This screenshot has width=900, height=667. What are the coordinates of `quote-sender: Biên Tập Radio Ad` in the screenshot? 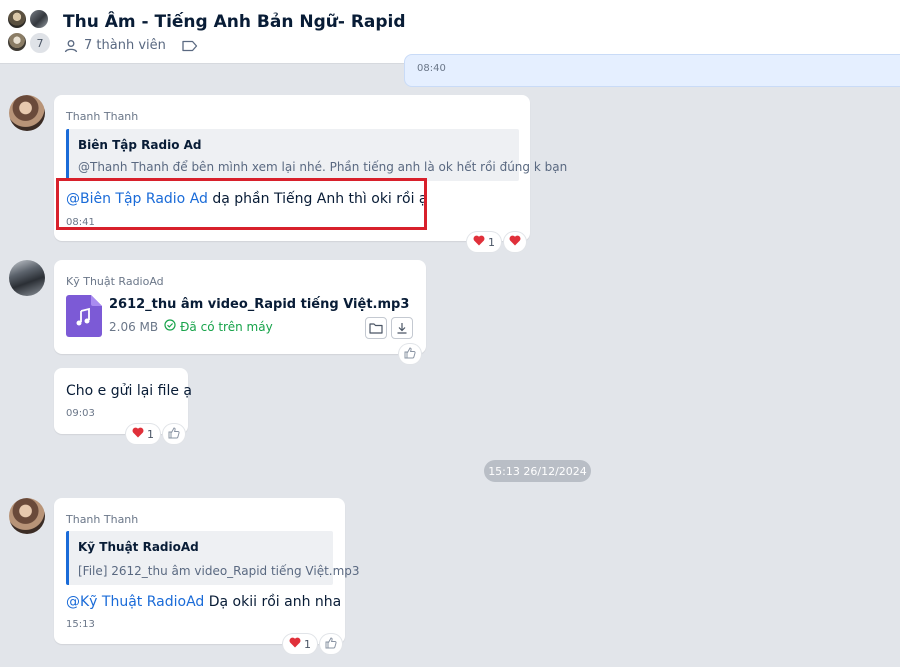 It's located at (140, 145).